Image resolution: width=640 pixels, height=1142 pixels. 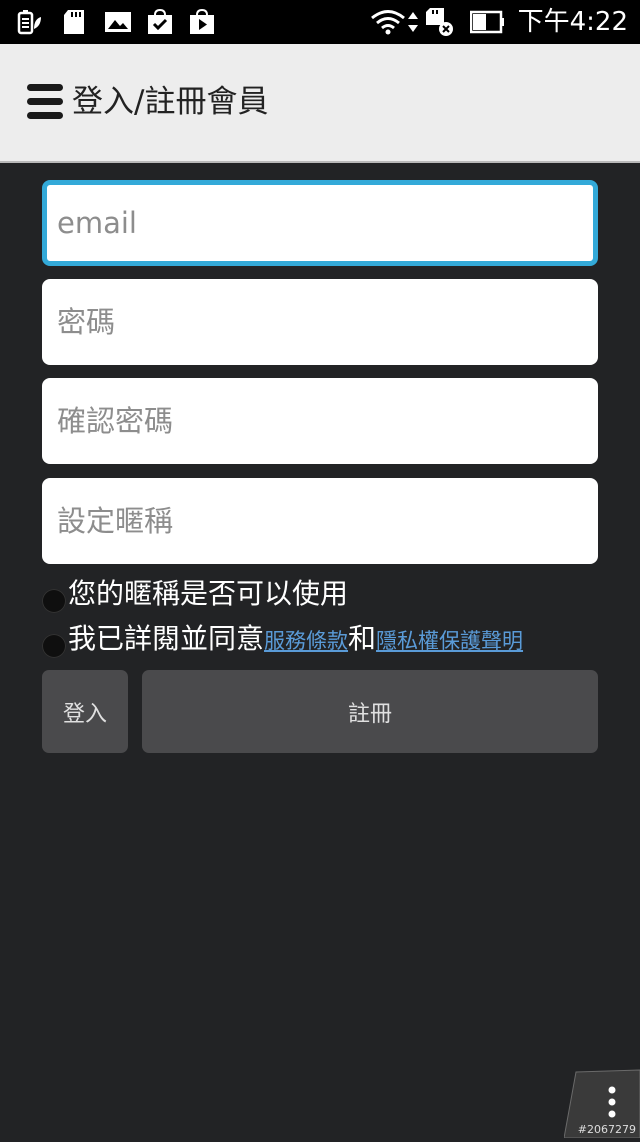 I want to click on nickname-input, so click(x=320, y=521).